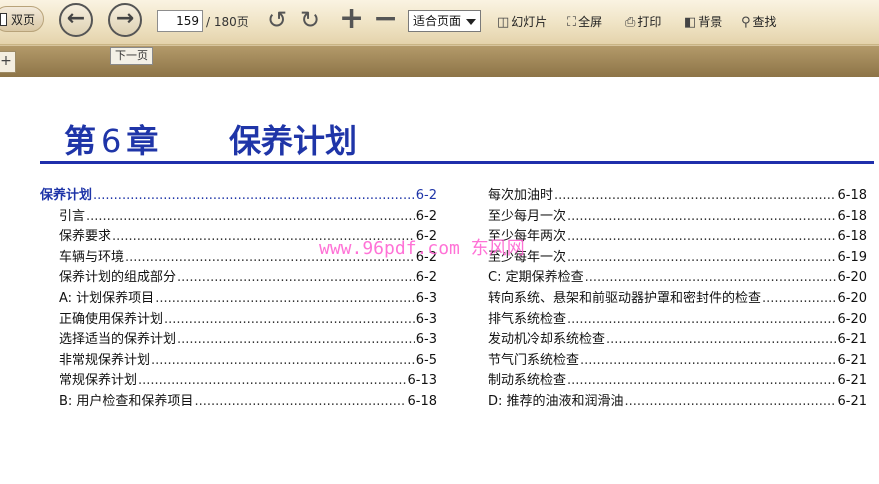  What do you see at coordinates (503, 22) in the screenshot?
I see `projector-icon: ◫` at bounding box center [503, 22].